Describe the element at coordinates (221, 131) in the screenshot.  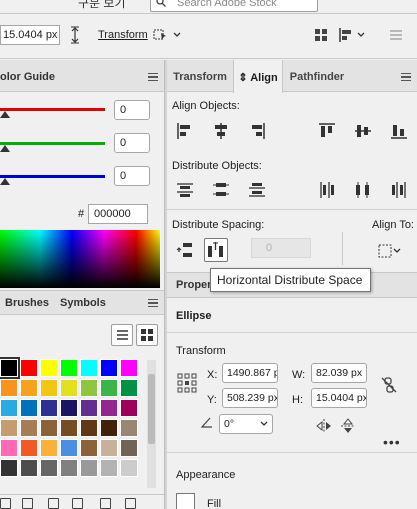
I see `horizontal-align-center-icon` at that location.